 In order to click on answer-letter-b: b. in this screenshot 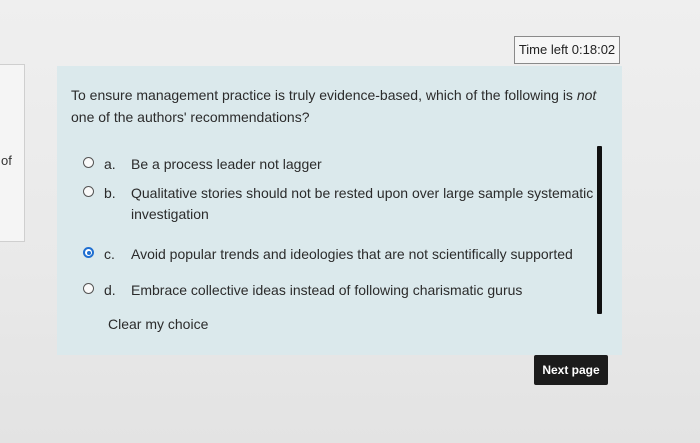, I will do `click(110, 193)`.